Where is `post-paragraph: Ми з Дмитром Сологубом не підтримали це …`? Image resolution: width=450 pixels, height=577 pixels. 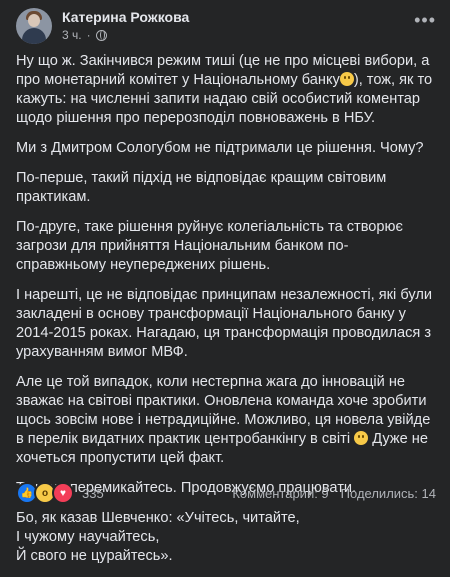
post-paragraph: Ми з Дмитром Сологубом не підтримали це … is located at coordinates (220, 148).